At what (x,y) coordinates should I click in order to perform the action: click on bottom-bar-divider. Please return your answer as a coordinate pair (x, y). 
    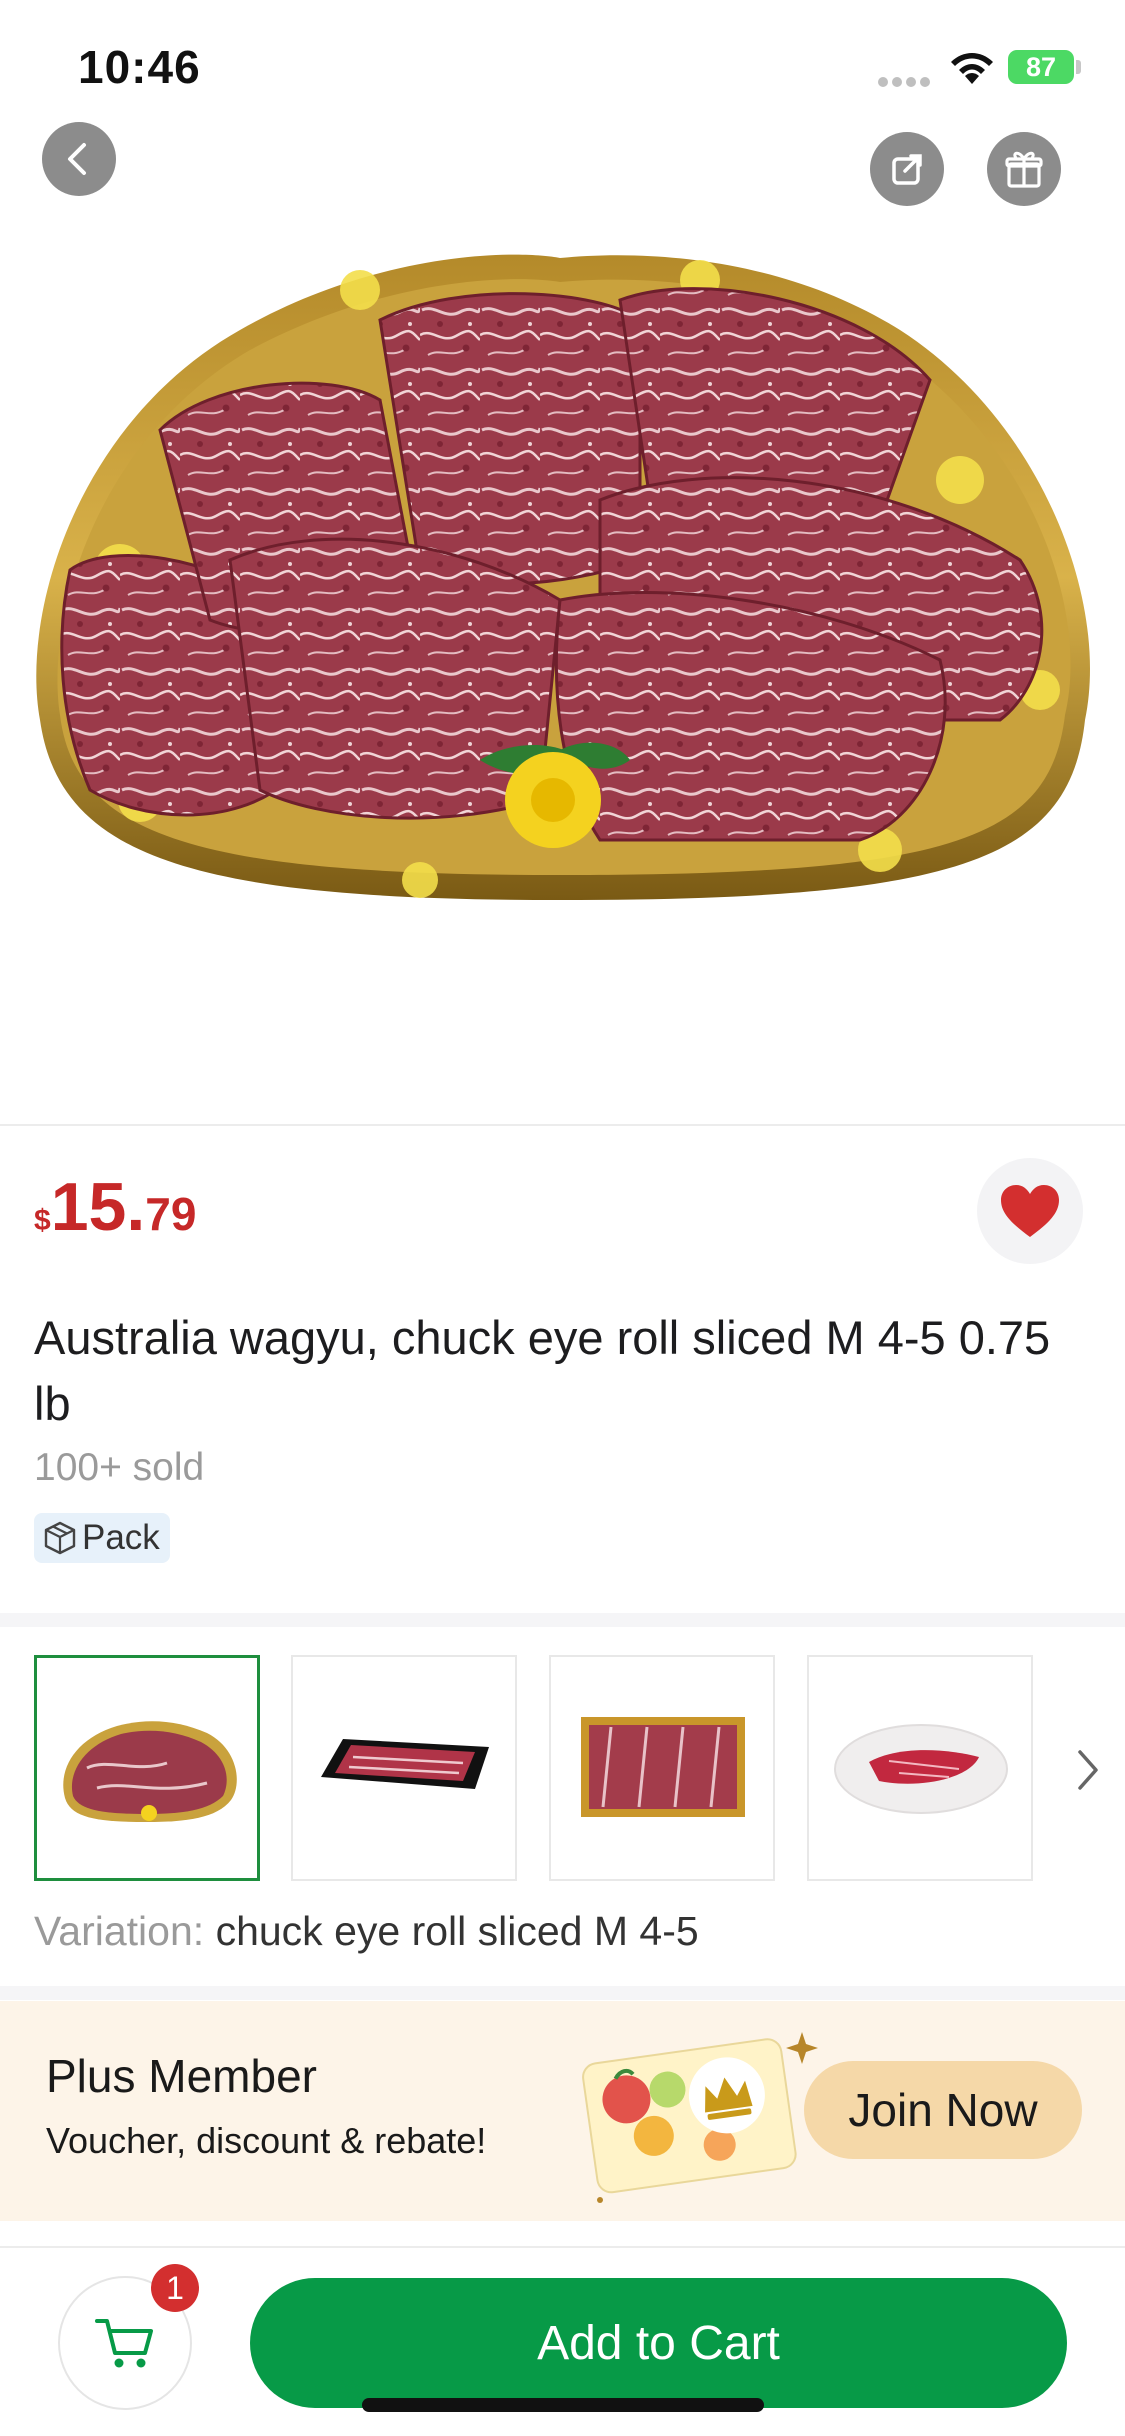
    Looking at the image, I should click on (562, 2247).